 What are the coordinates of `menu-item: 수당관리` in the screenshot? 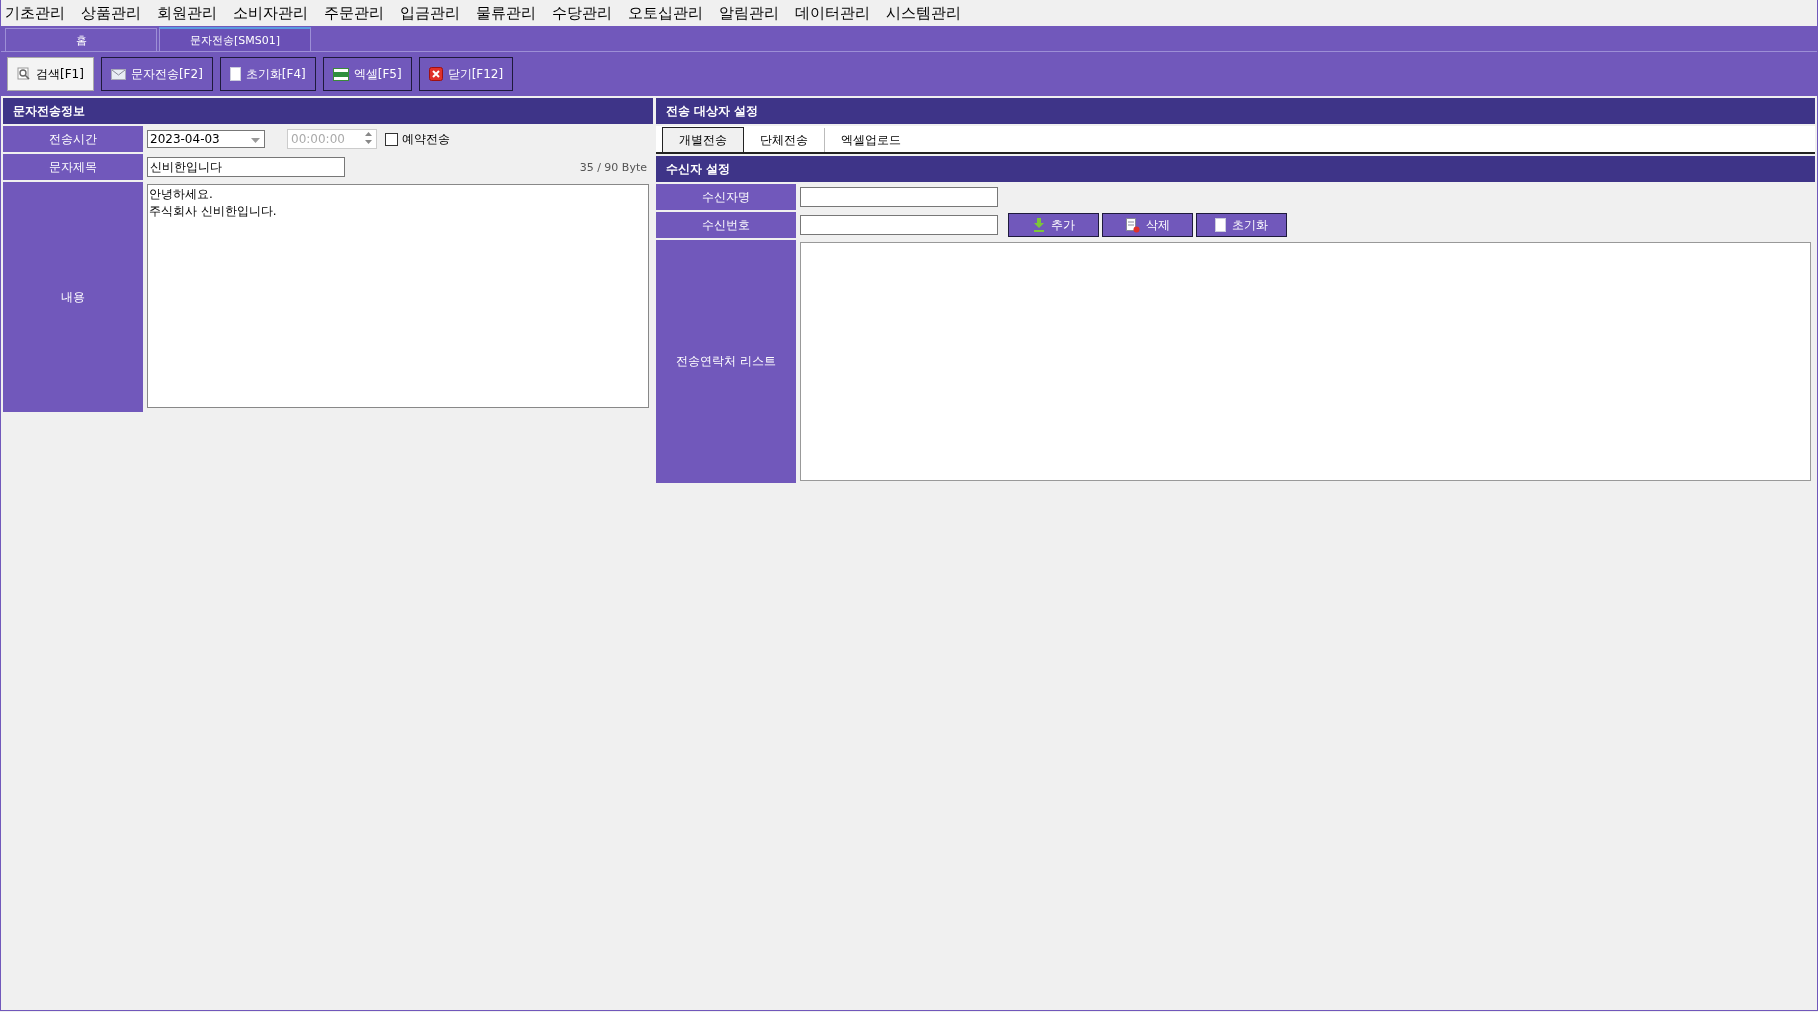 It's located at (582, 13).